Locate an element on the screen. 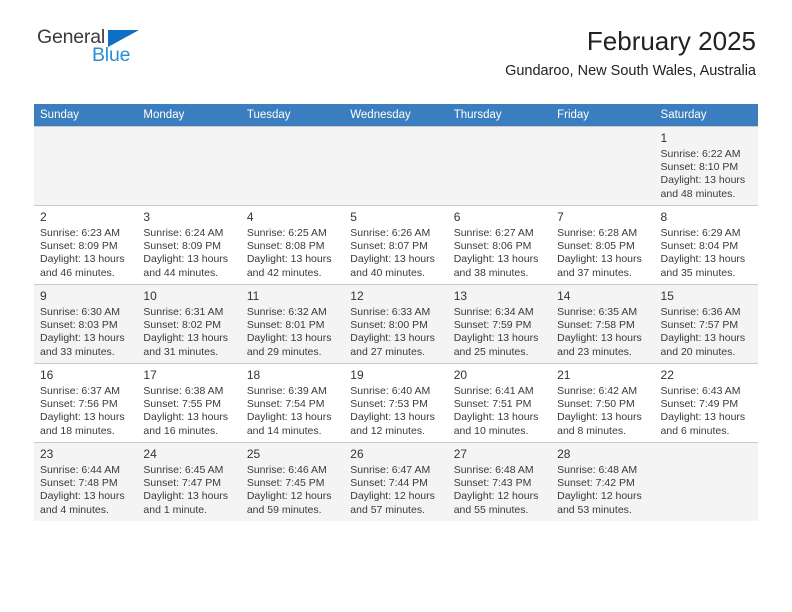 Image resolution: width=792 pixels, height=612 pixels. day-sunset-text: Sunset: 7:50 PM is located at coordinates (596, 404).